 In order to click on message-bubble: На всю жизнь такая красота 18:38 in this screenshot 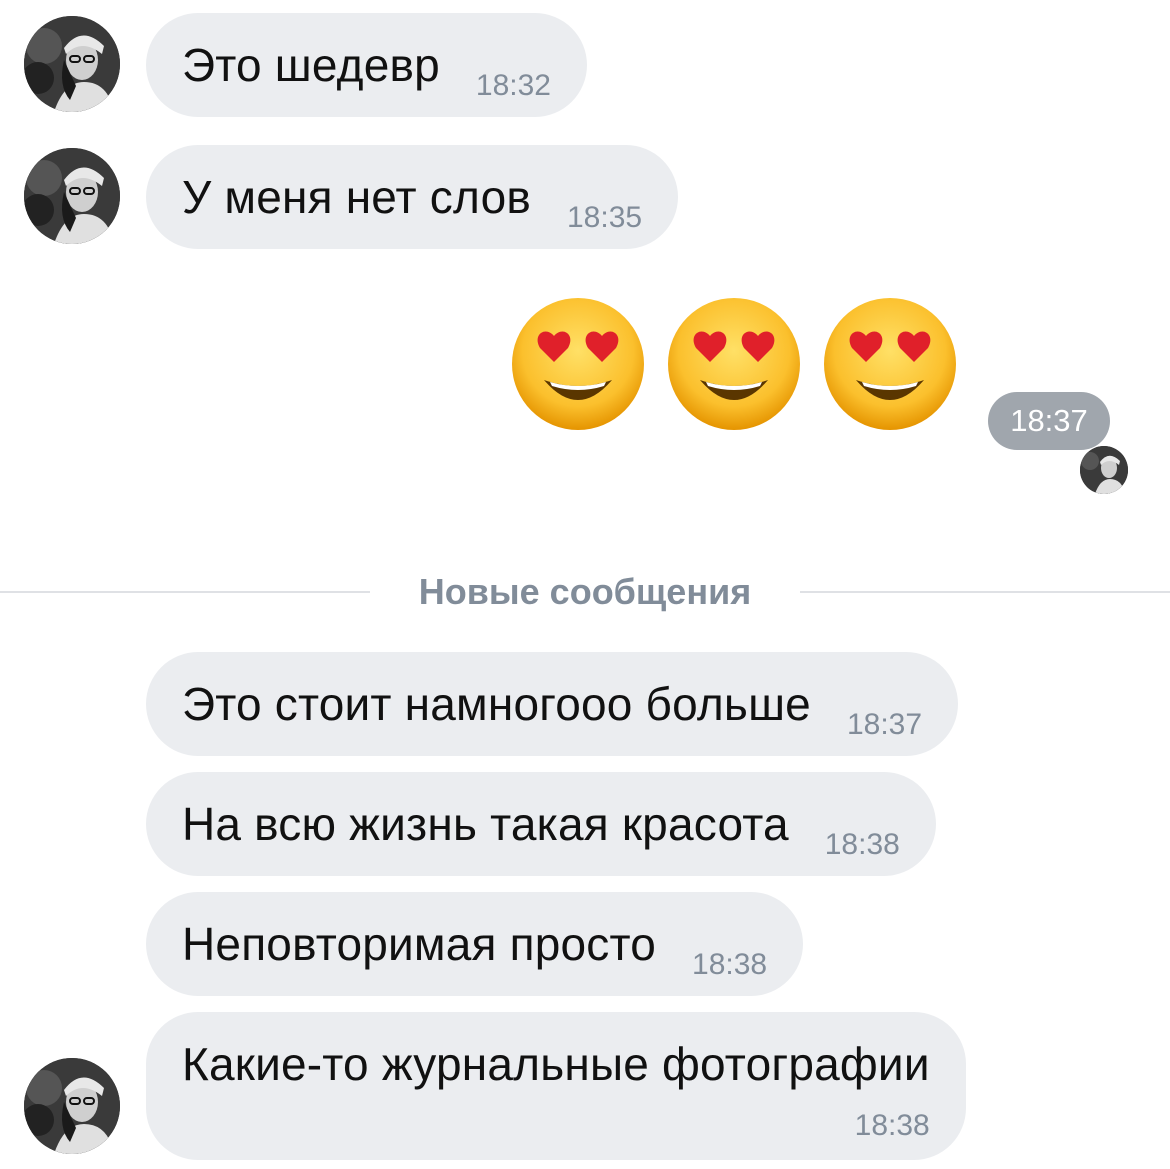, I will do `click(541, 824)`.